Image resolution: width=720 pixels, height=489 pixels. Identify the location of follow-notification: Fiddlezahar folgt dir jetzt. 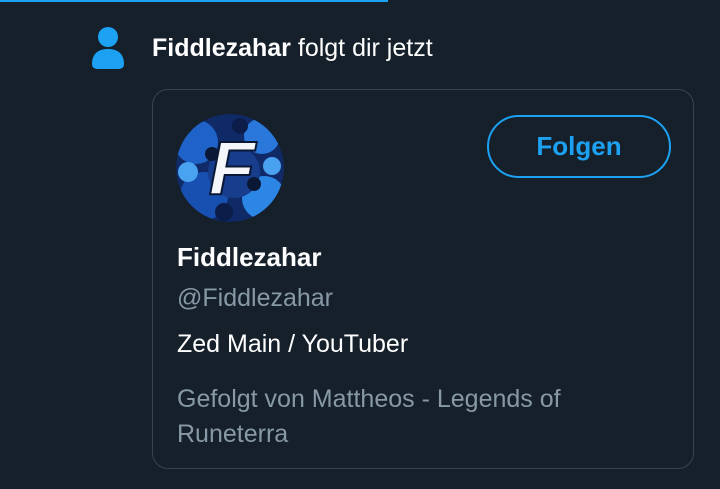
(261, 48).